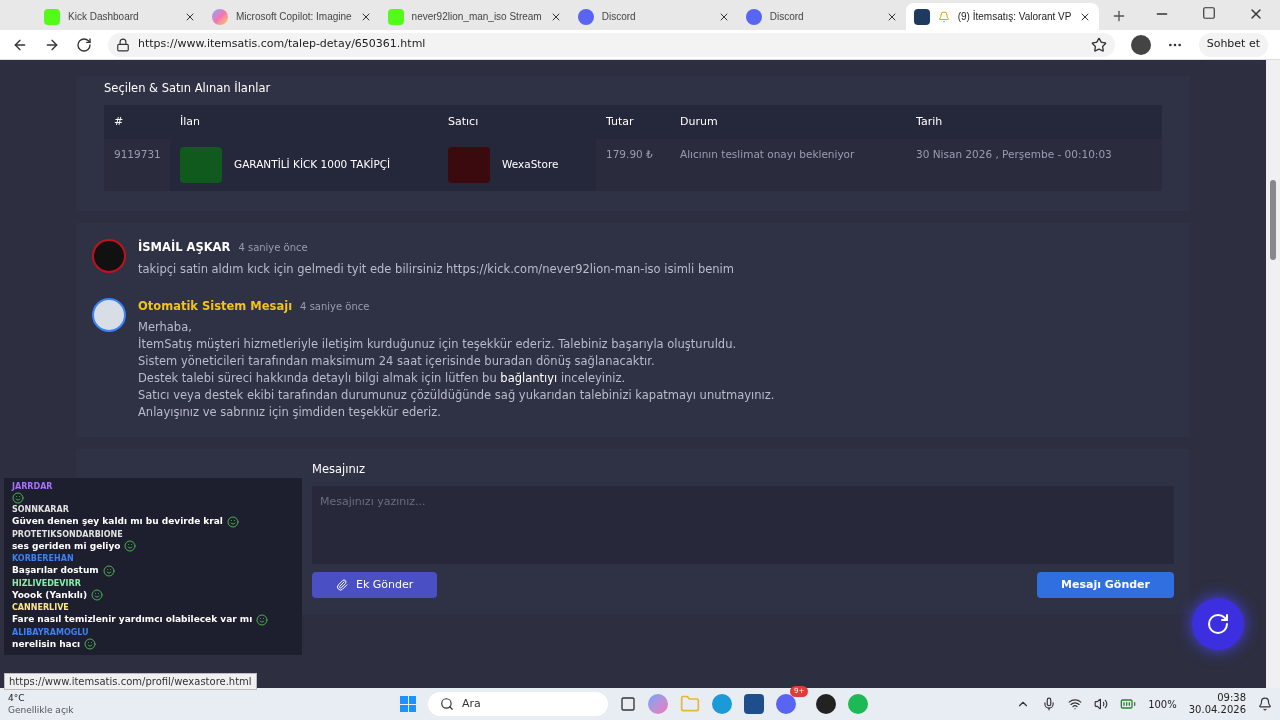 The image size is (1280, 720). I want to click on notification-icon, so click(1265, 704).